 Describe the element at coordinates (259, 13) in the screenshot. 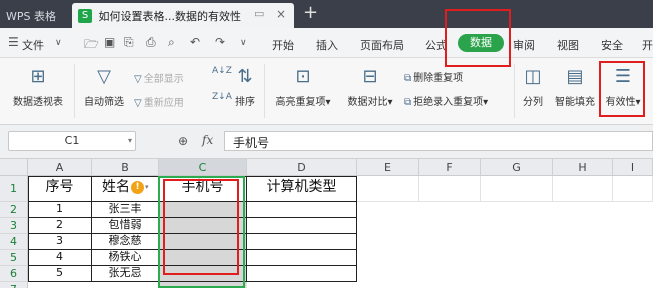

I see `monitor-icon: ▭` at that location.